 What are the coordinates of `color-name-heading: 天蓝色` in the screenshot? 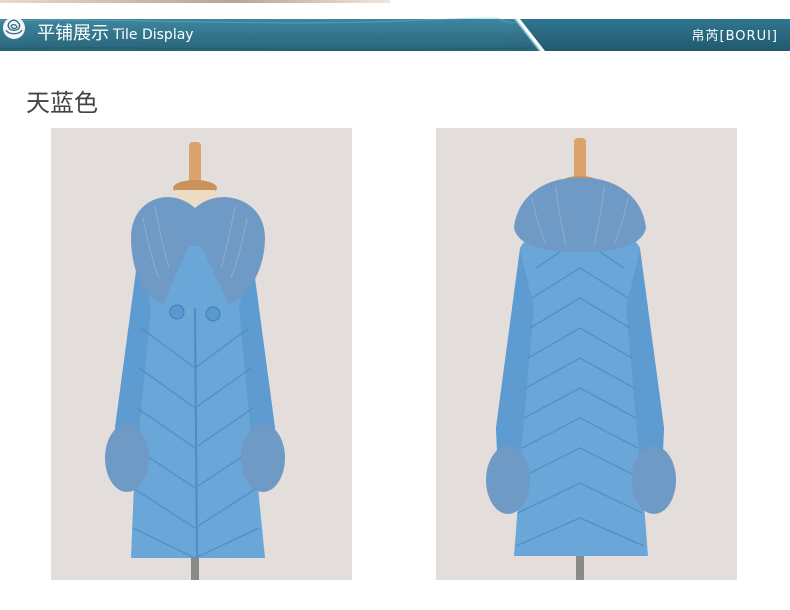 It's located at (62, 103).